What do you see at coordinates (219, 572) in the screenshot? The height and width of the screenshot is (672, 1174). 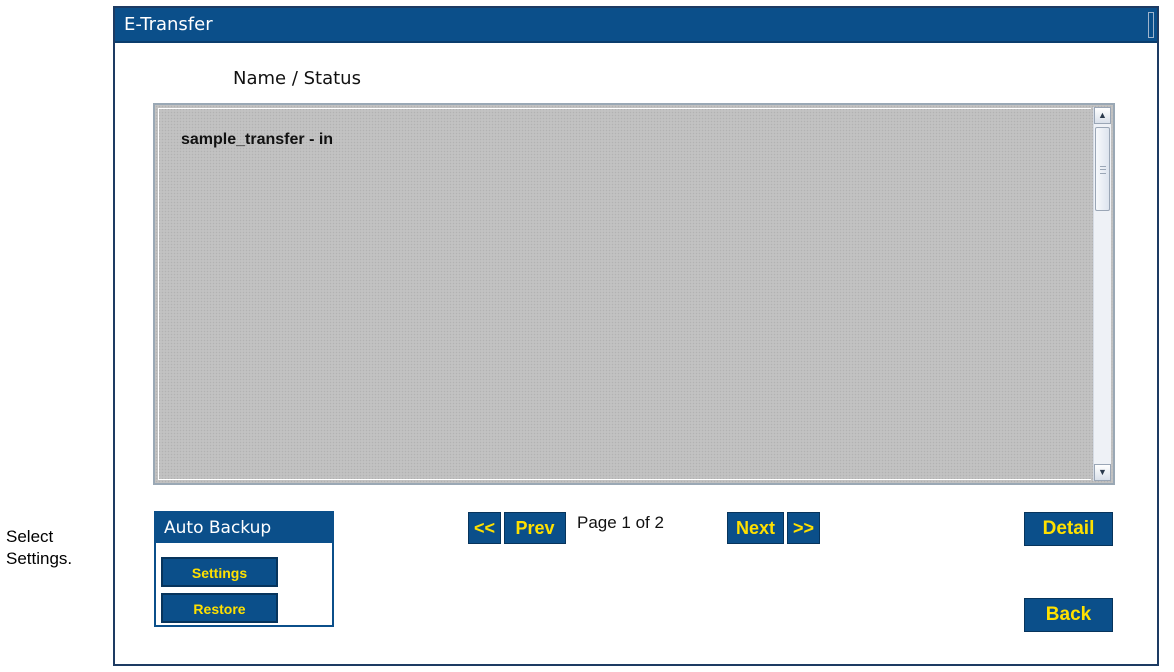 I see `backup-settings-button: Settings` at bounding box center [219, 572].